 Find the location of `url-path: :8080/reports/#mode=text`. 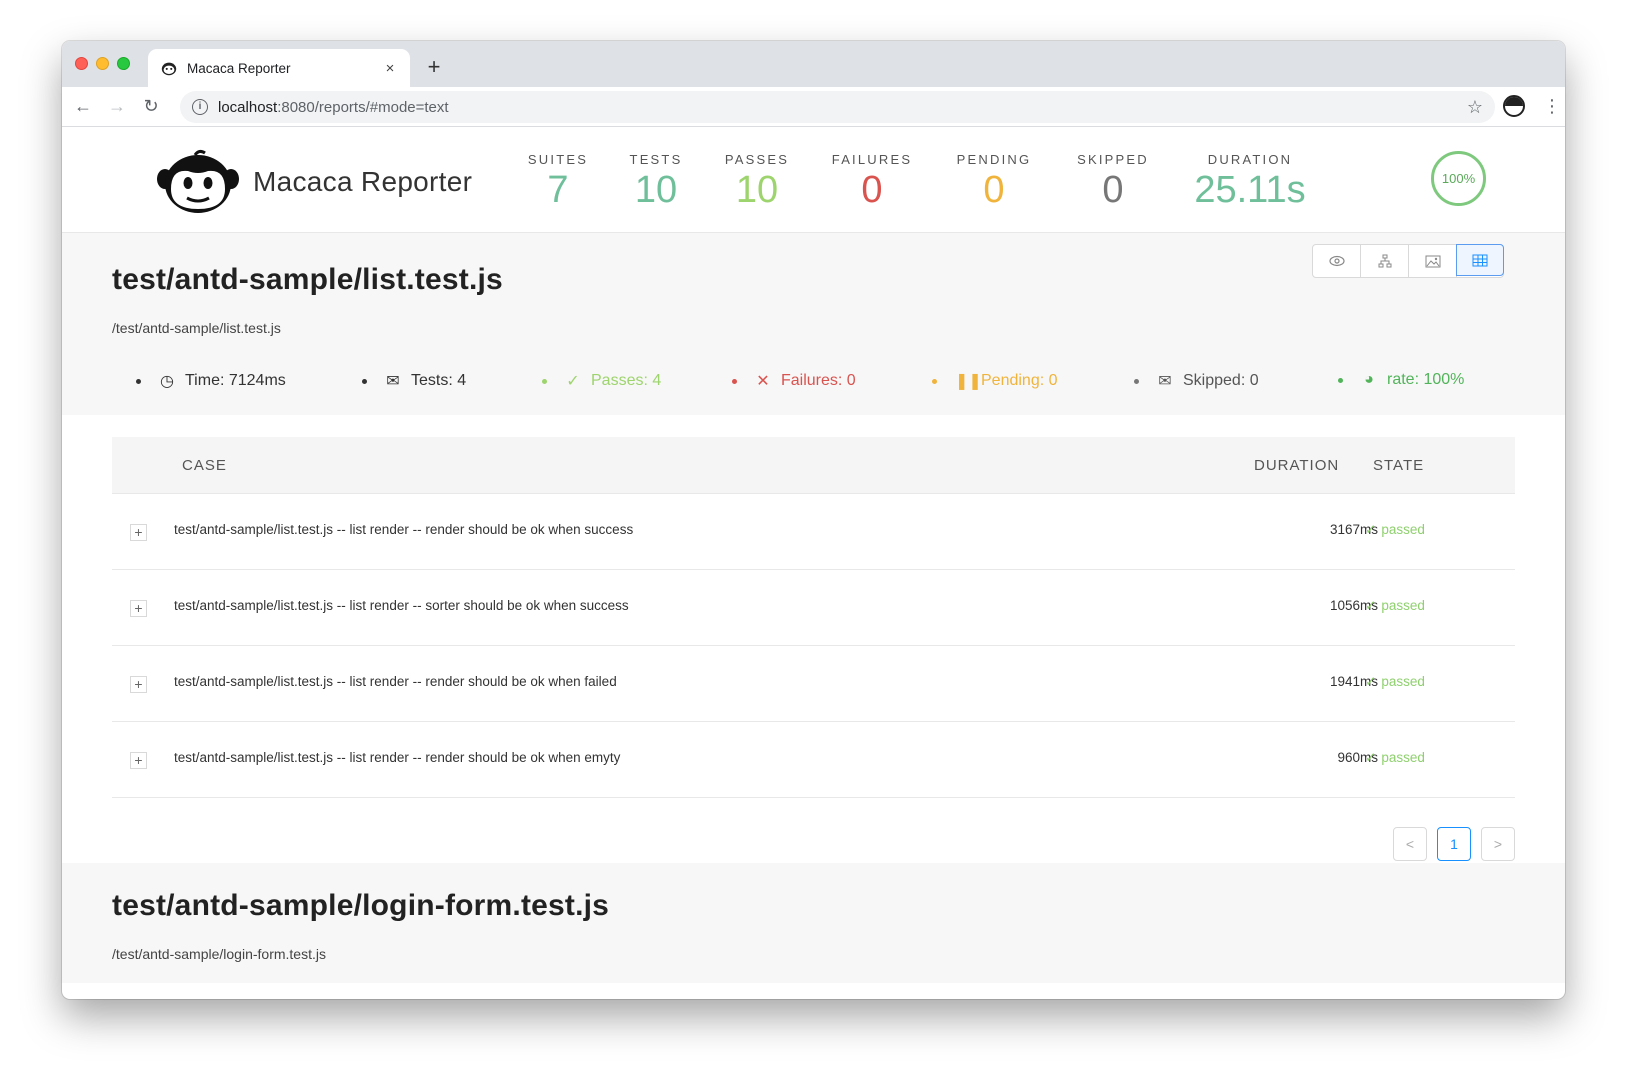

url-path: :8080/reports/#mode=text is located at coordinates (363, 107).